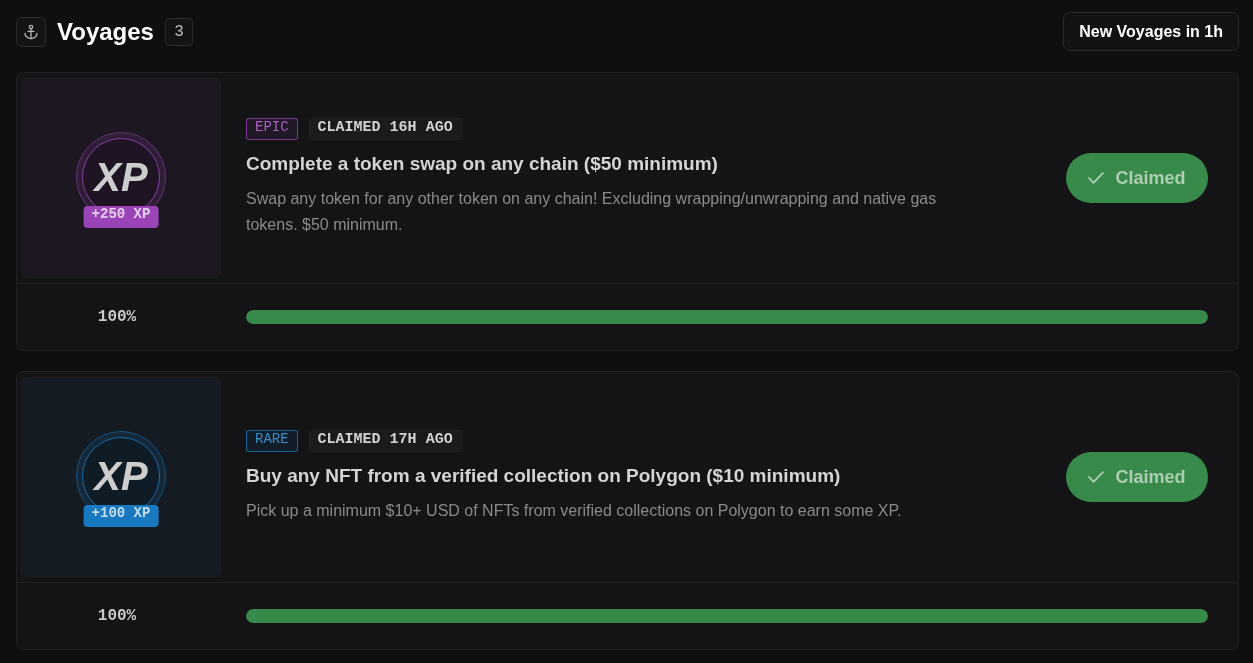 Image resolution: width=1253 pixels, height=663 pixels. I want to click on status-tag: CLAIMED 16H AGO, so click(385, 129).